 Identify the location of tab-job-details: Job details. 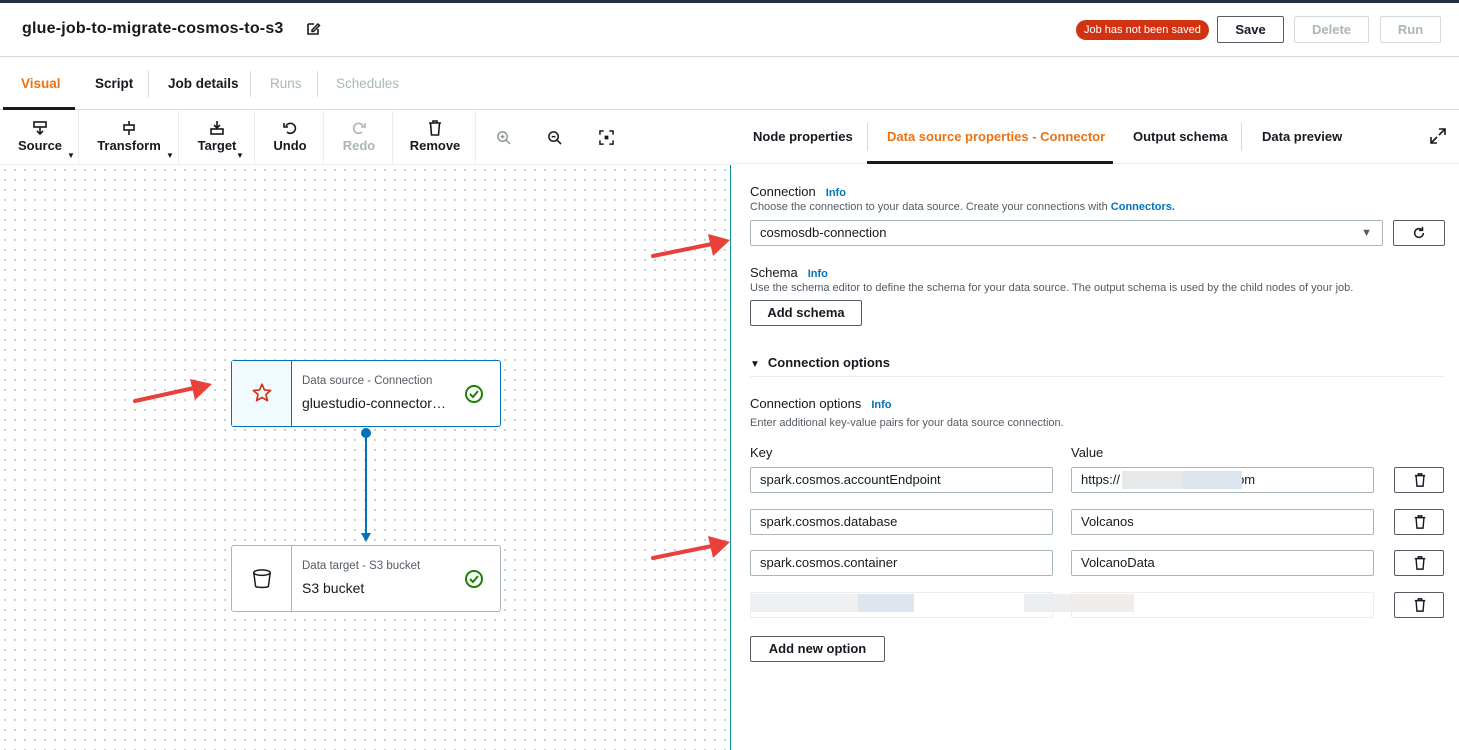
(203, 83).